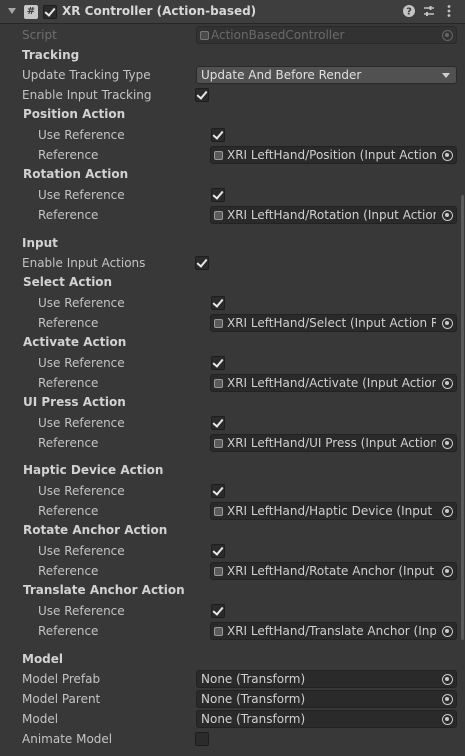 The width and height of the screenshot is (465, 756). What do you see at coordinates (449, 11) in the screenshot?
I see `kebab-menu-icon` at bounding box center [449, 11].